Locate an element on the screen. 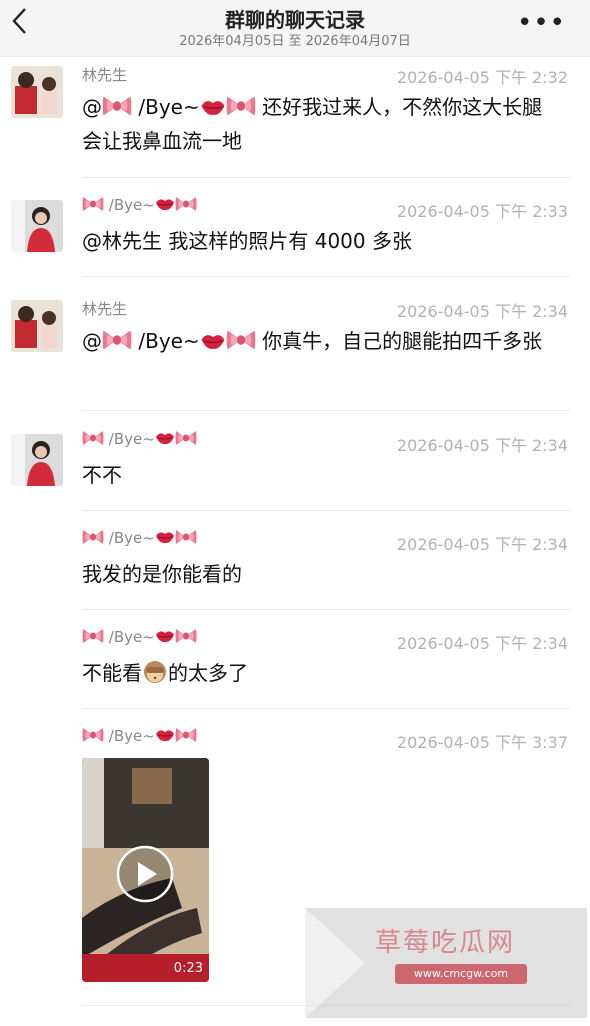 The image size is (590, 1026). message-item: /Bye~ 2026-04-05 下午 2:34 不不 is located at coordinates (295, 470).